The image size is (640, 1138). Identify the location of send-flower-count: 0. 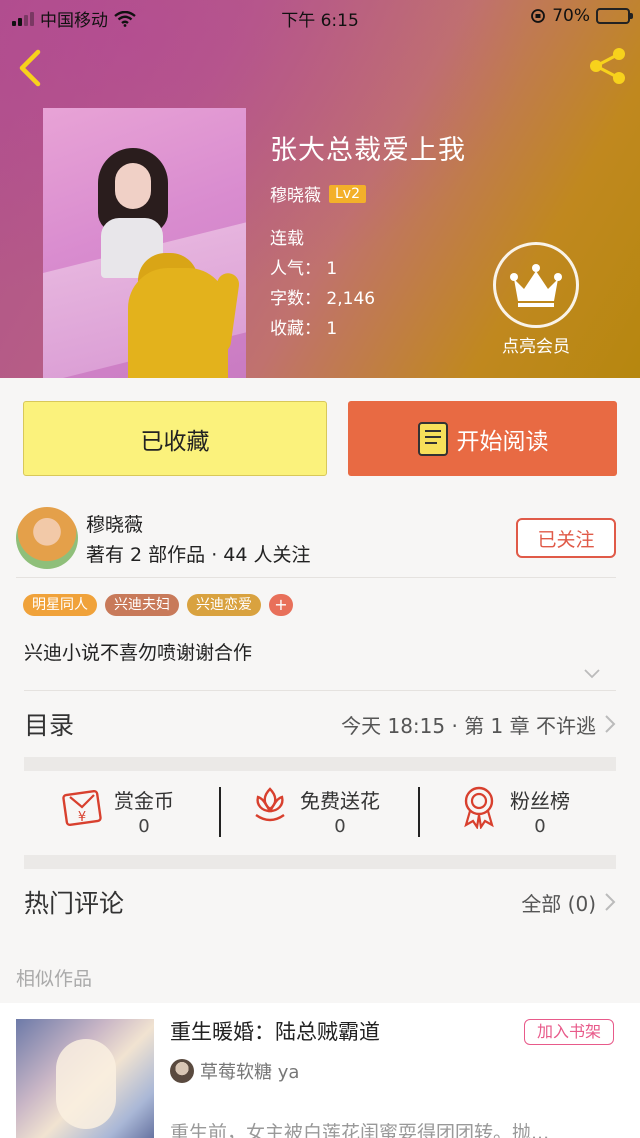
(340, 826).